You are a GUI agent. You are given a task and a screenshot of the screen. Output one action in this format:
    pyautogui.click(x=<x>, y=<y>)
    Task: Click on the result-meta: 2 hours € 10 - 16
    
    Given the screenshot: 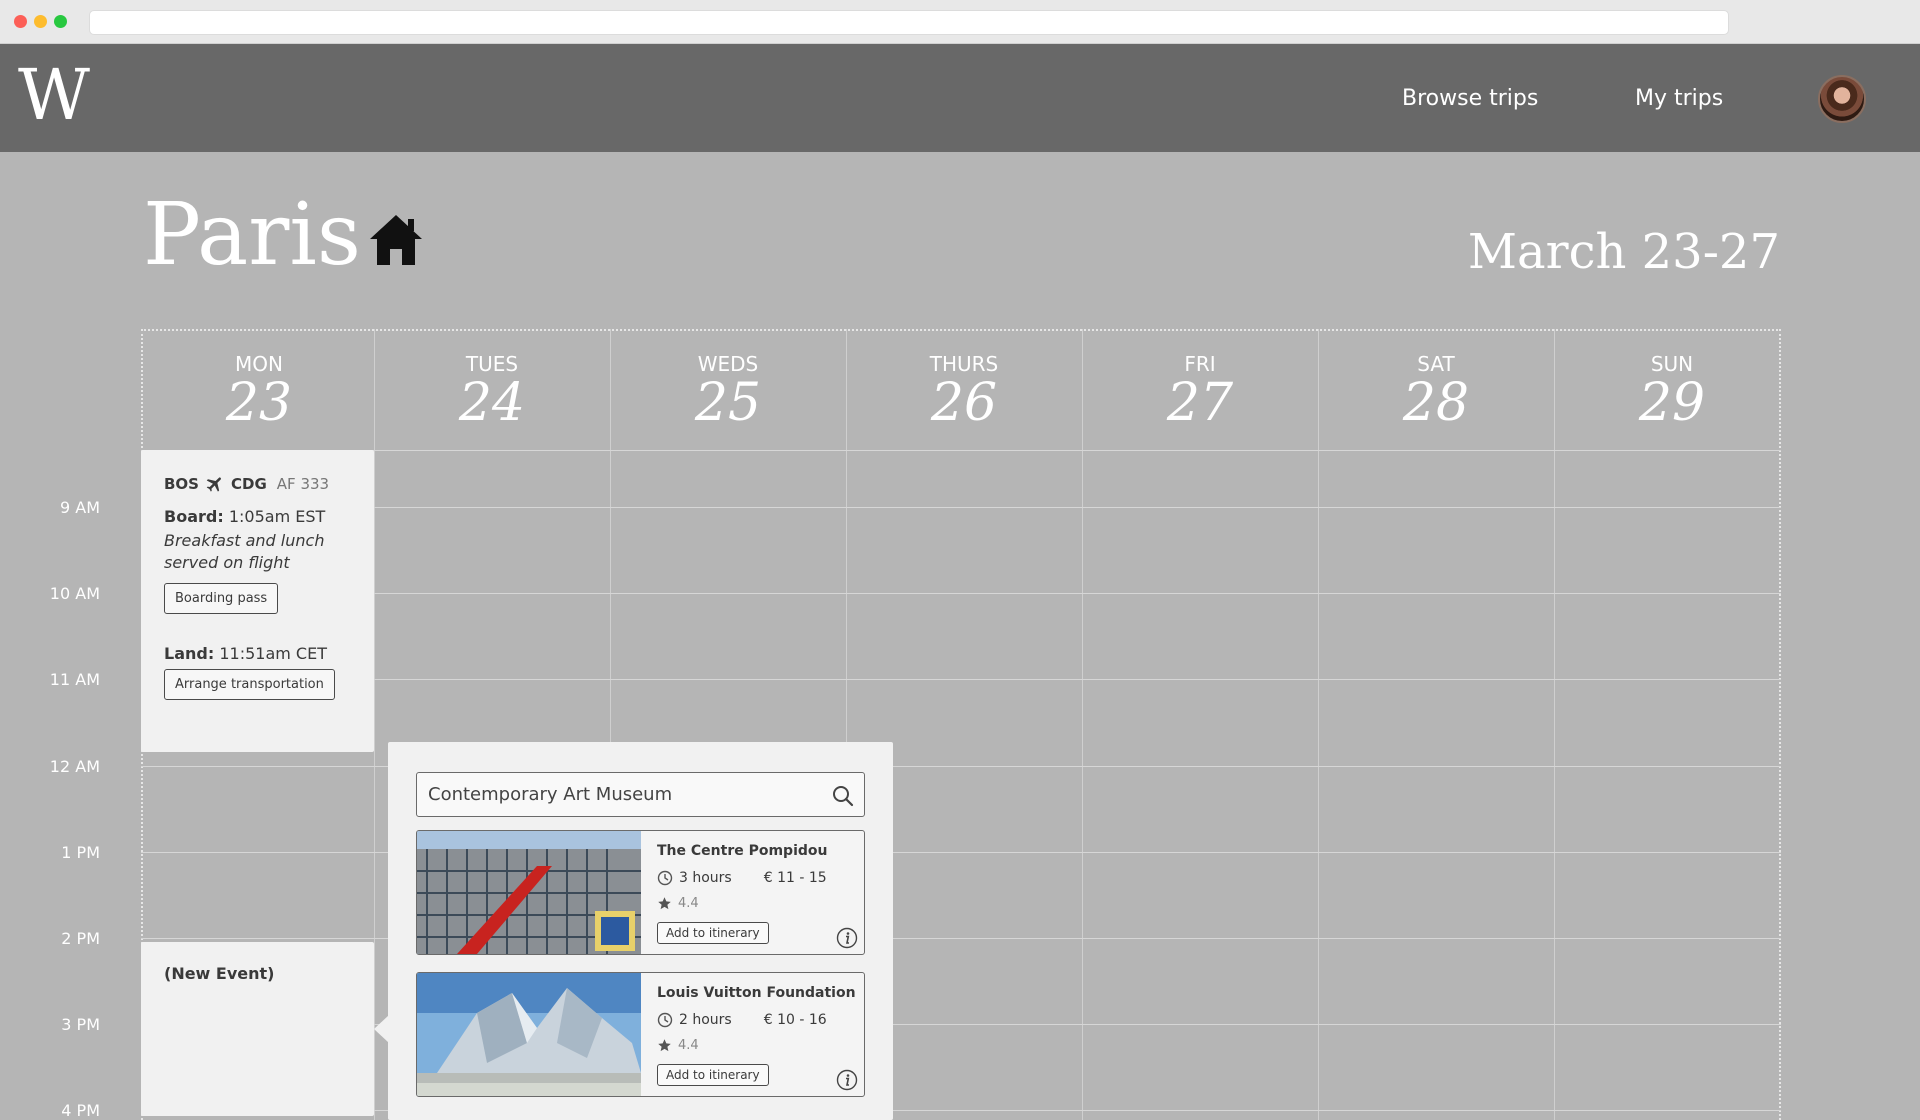 What is the action you would take?
    pyautogui.click(x=742, y=1020)
    